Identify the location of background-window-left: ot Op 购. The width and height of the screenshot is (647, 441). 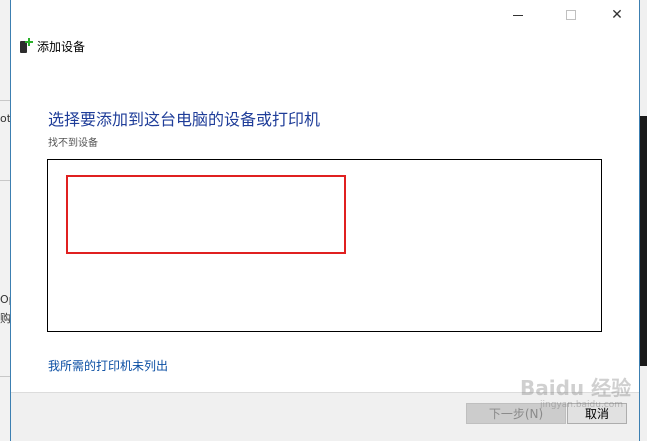
(8, 220).